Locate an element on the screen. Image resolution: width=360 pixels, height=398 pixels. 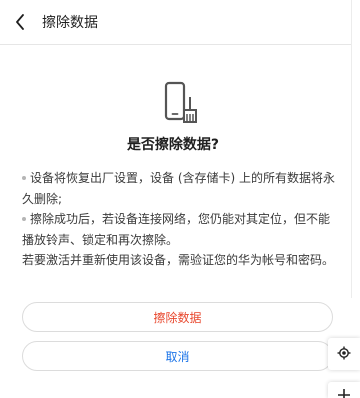
scrollbar is located at coordinates (355, 149).